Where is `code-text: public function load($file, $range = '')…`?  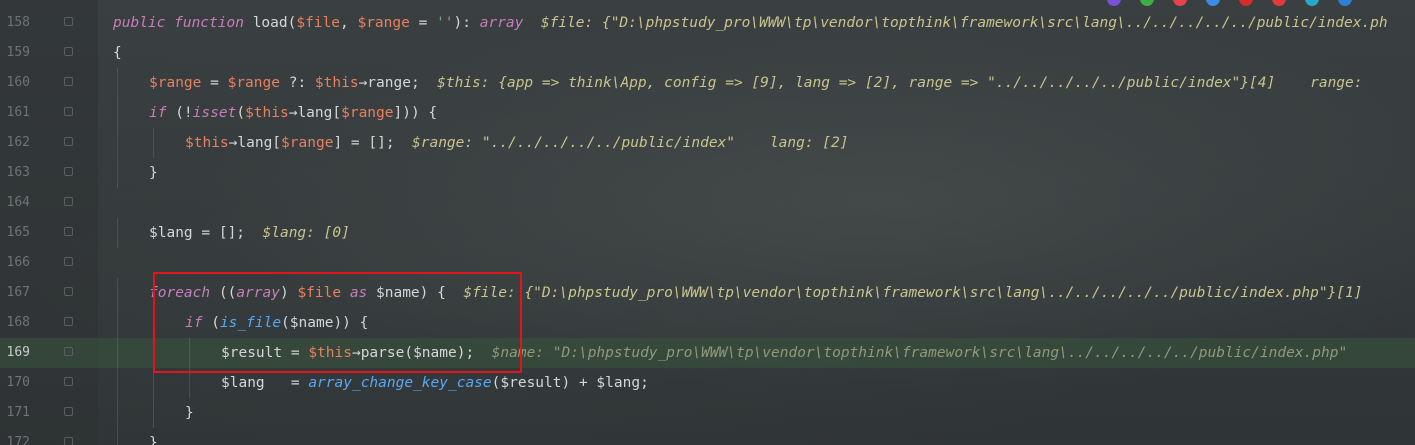 code-text: public function load($file, $range = '')… is located at coordinates (750, 23).